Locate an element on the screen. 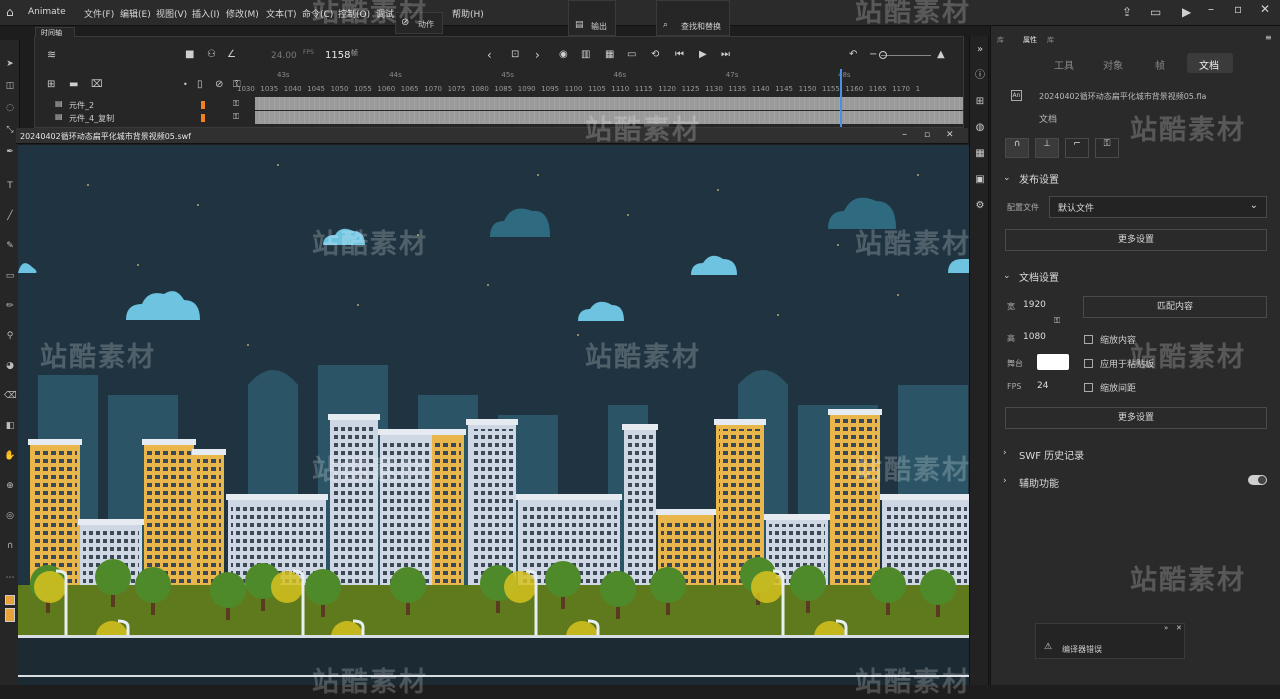  doc-settings-title: 文档设置 is located at coordinates (1039, 276).